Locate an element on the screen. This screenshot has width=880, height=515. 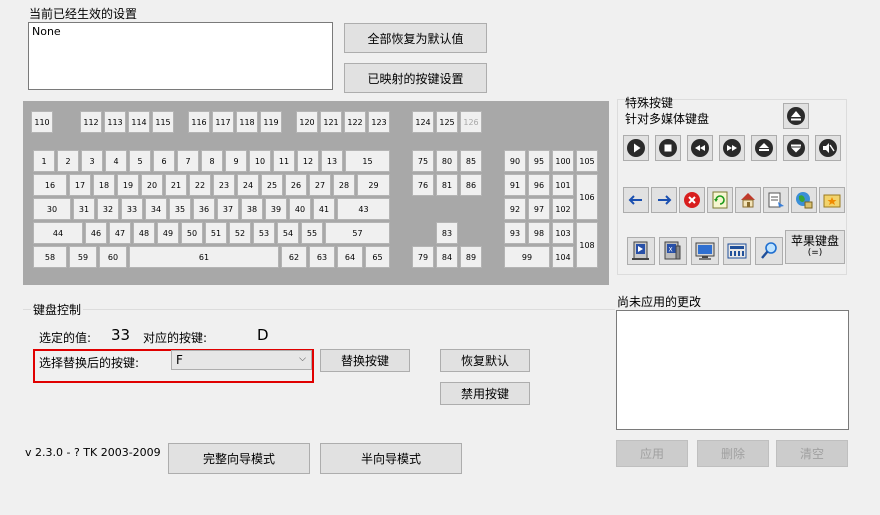
key-10: 10 is located at coordinates (260, 161).